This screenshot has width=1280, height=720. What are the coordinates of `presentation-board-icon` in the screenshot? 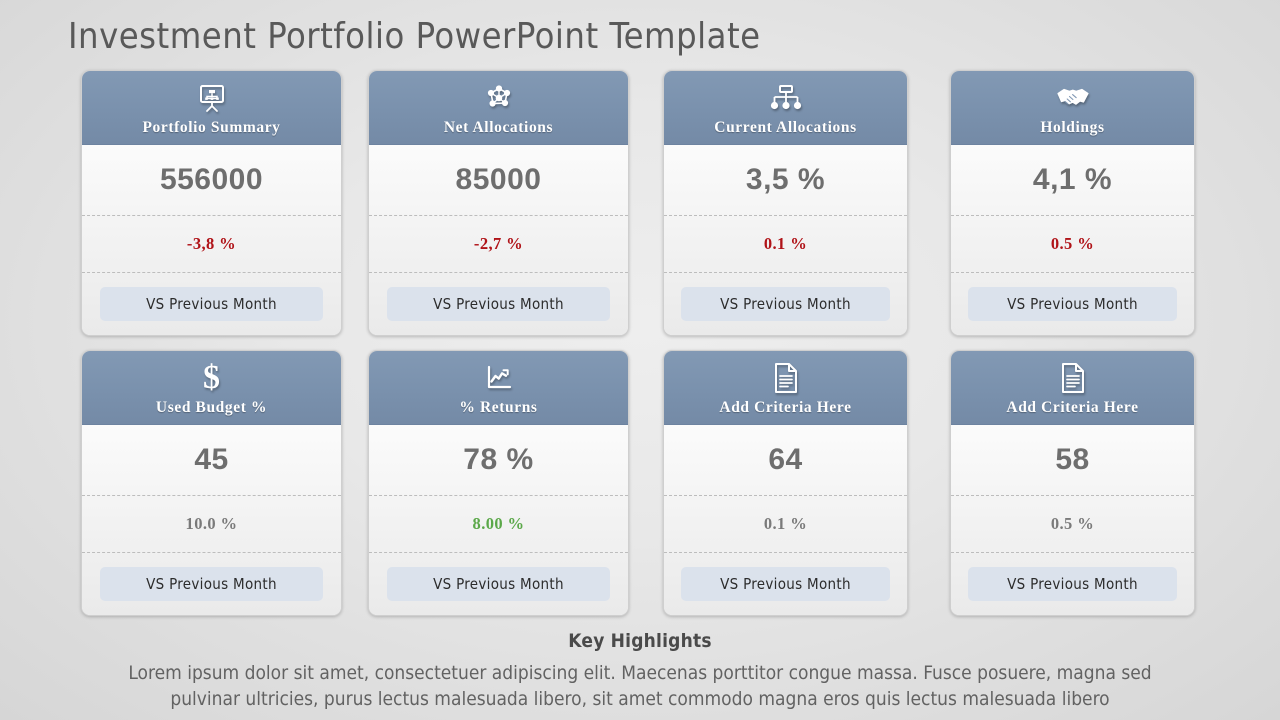 It's located at (211, 98).